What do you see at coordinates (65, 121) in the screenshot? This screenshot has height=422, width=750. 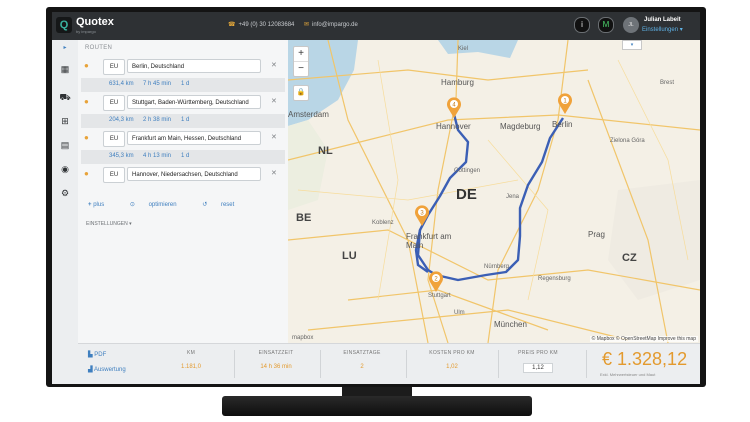 I see `add-box-icon: ⊞` at bounding box center [65, 121].